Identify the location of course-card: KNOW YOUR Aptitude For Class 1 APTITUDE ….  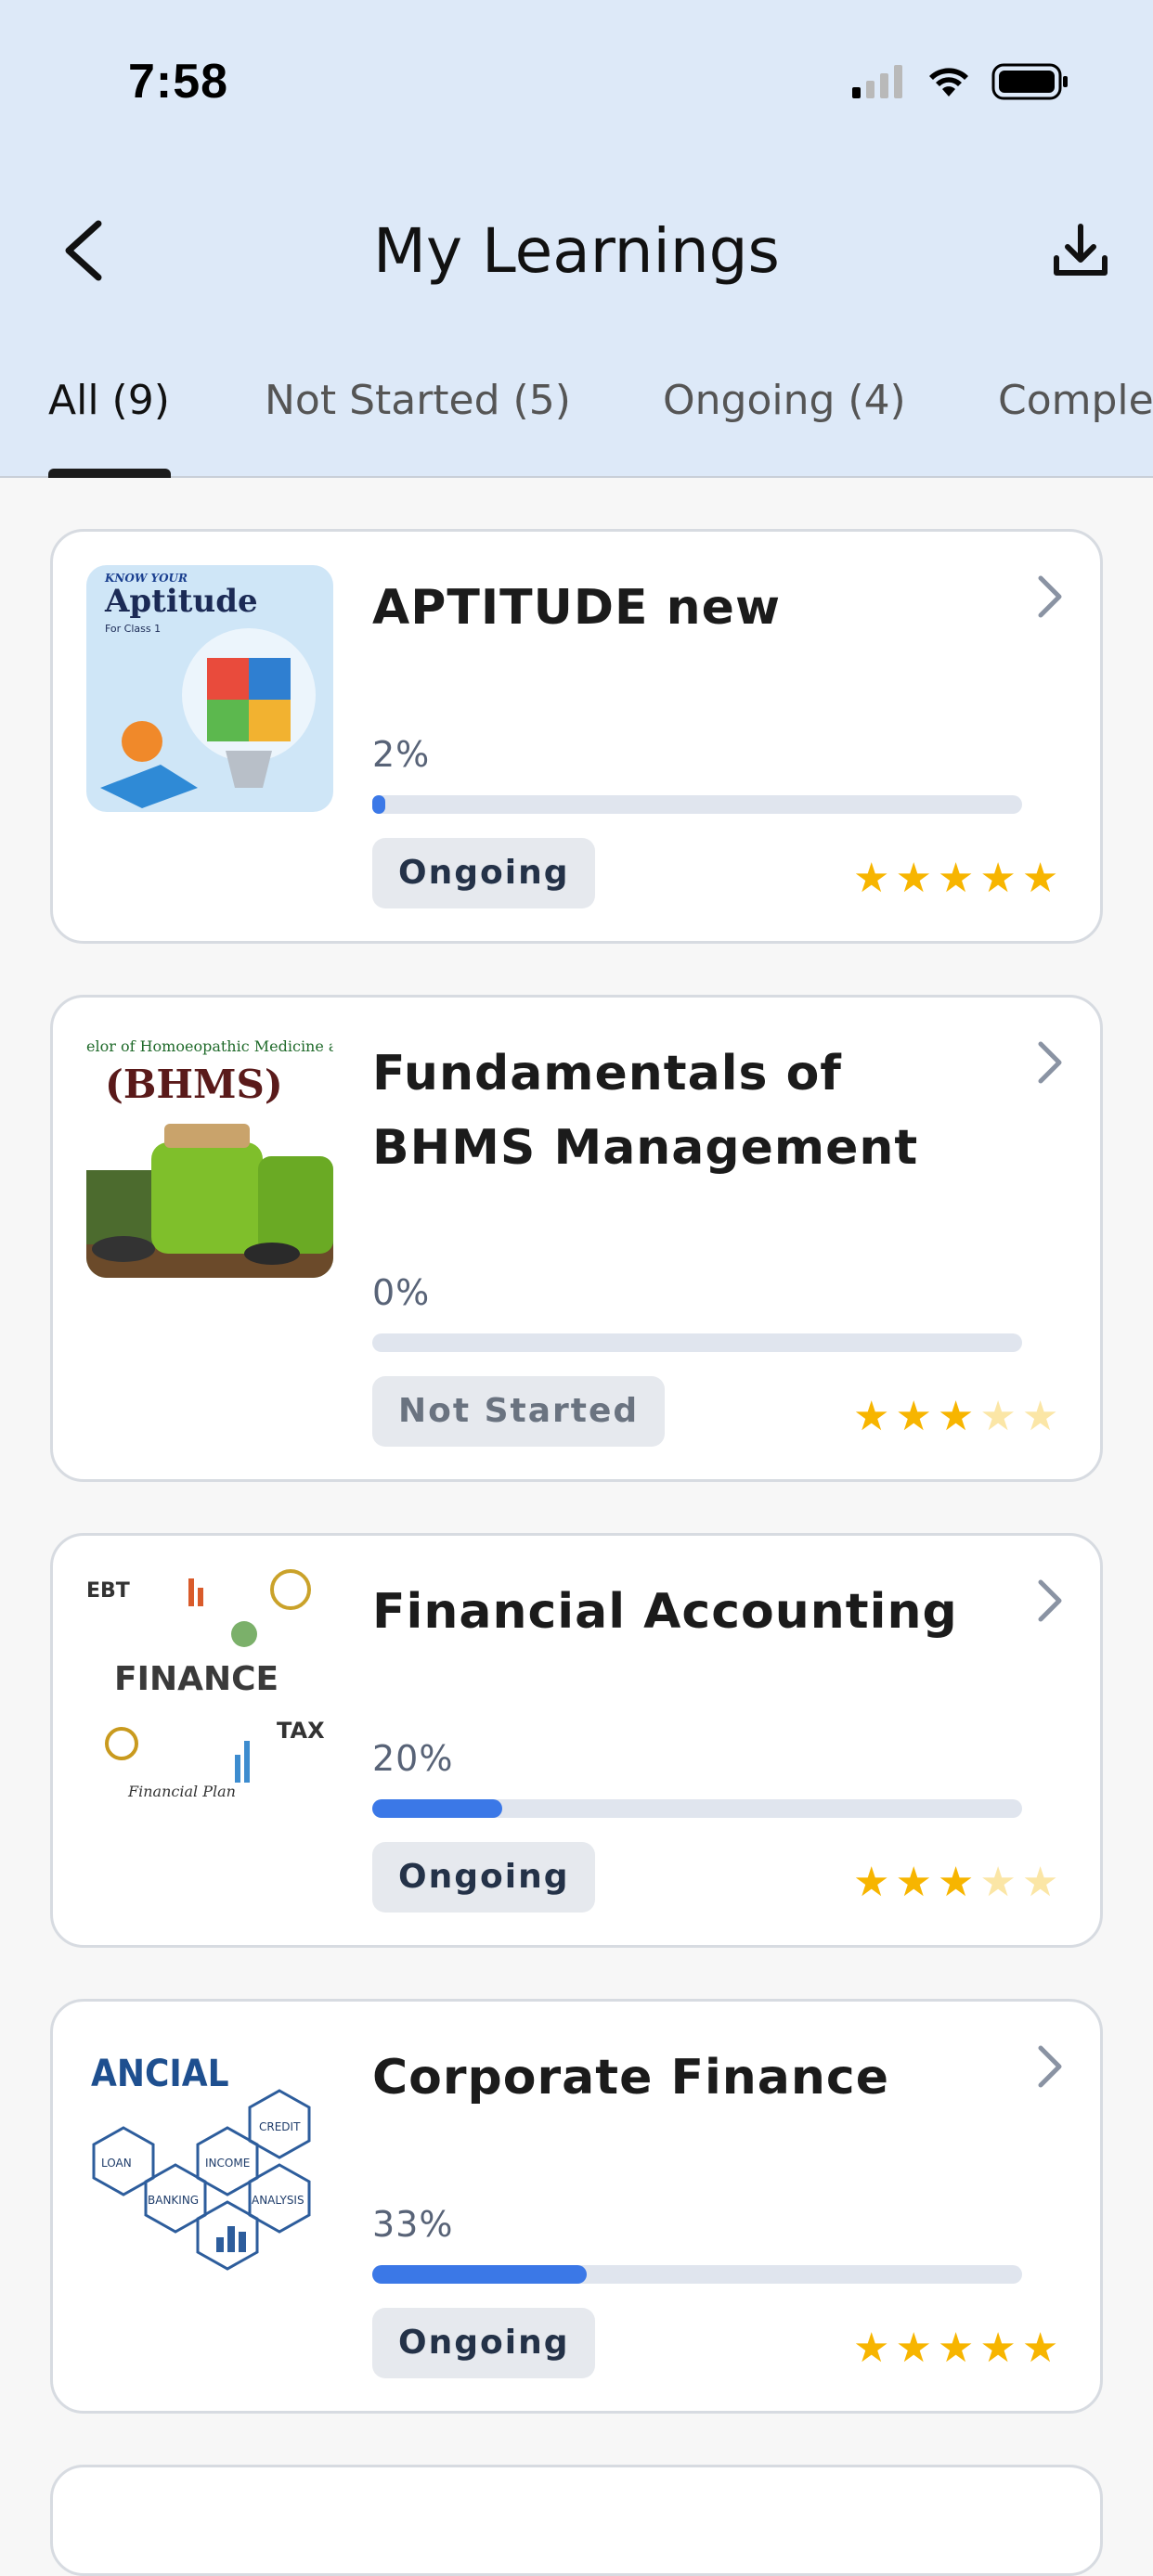
(576, 737).